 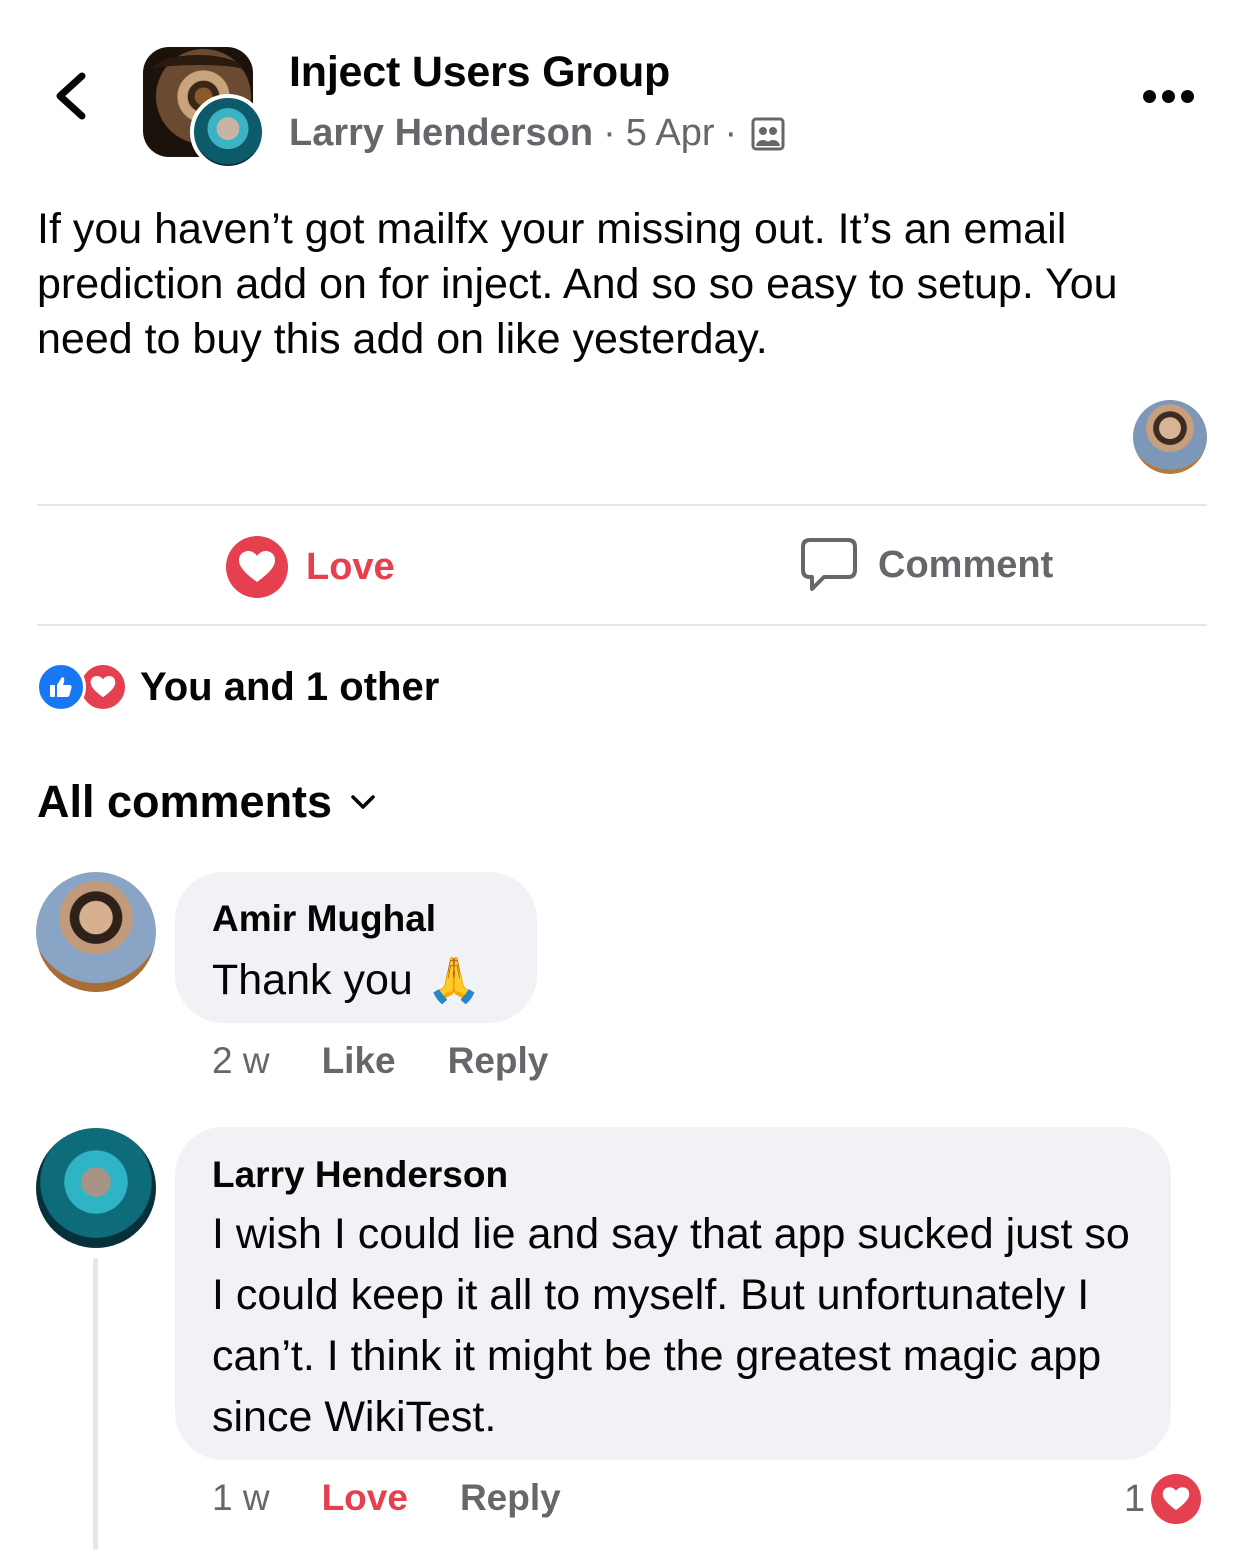 What do you see at coordinates (360, 1175) in the screenshot?
I see `comment-author: Larry Henderson` at bounding box center [360, 1175].